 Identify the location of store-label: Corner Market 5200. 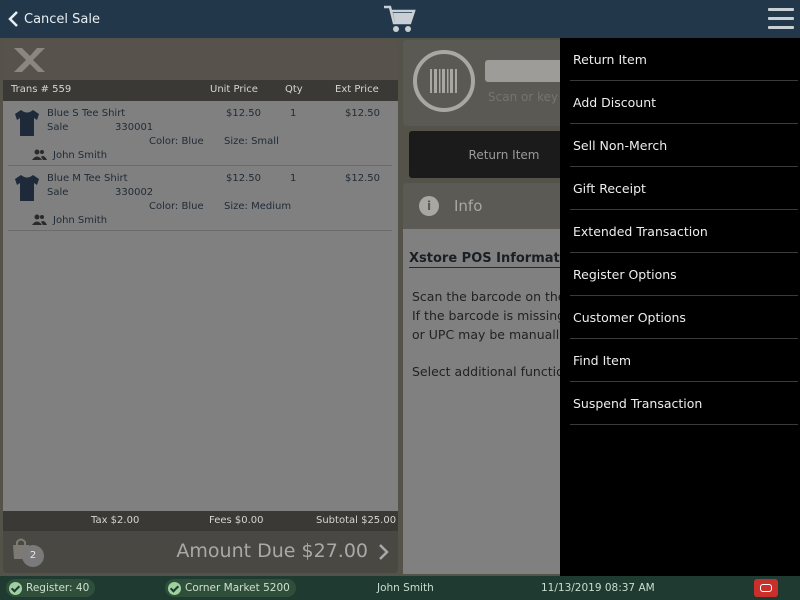
(237, 588).